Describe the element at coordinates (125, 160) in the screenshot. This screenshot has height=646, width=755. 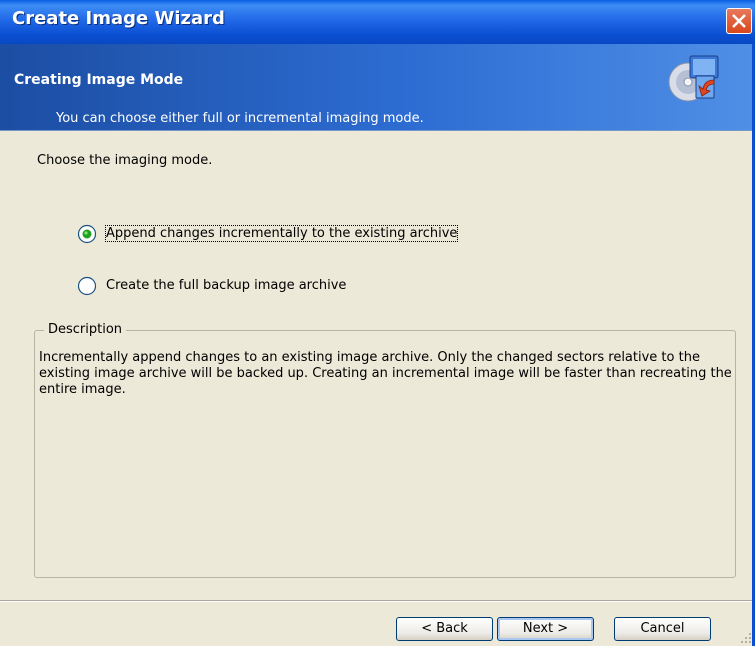
I see `imaging-mode-prompt: Choose the imaging mode.` at that location.